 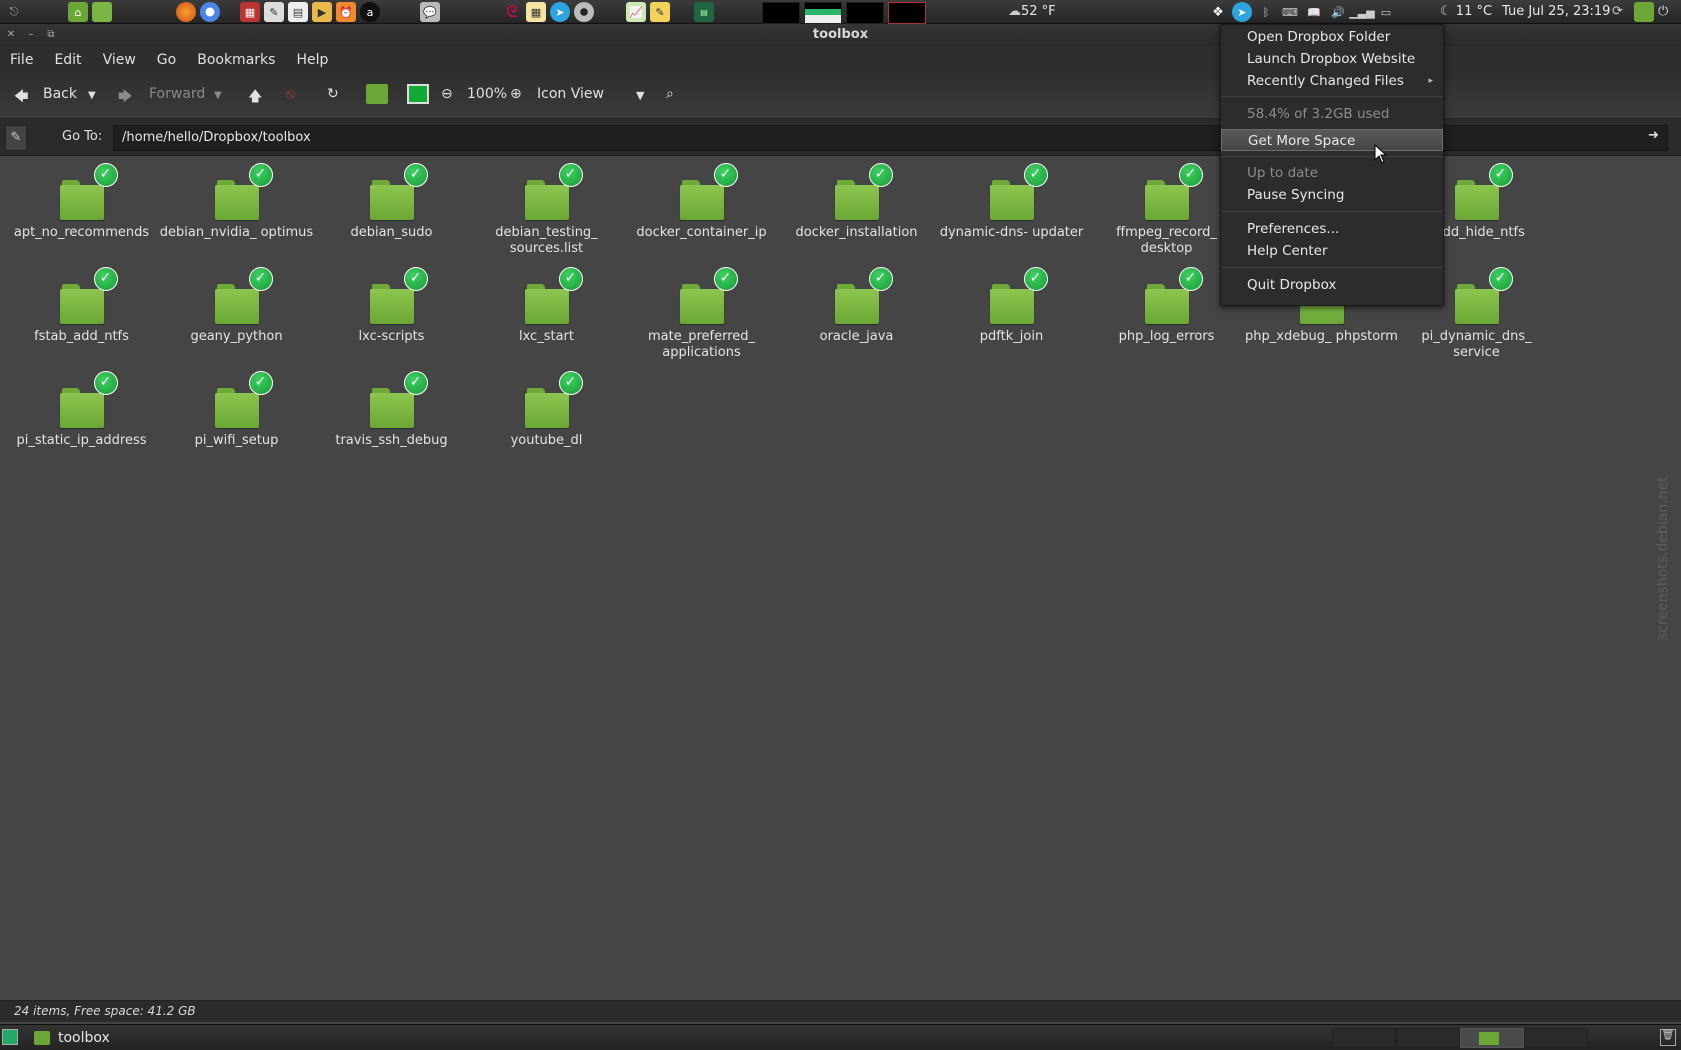 I want to click on telegram-icon: ➤, so click(x=560, y=12).